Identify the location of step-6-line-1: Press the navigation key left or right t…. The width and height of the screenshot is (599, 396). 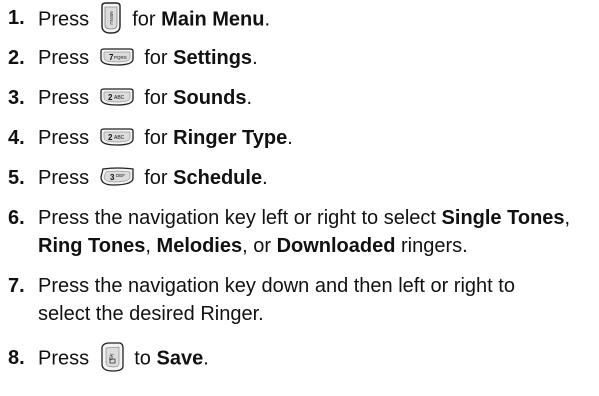
(304, 218).